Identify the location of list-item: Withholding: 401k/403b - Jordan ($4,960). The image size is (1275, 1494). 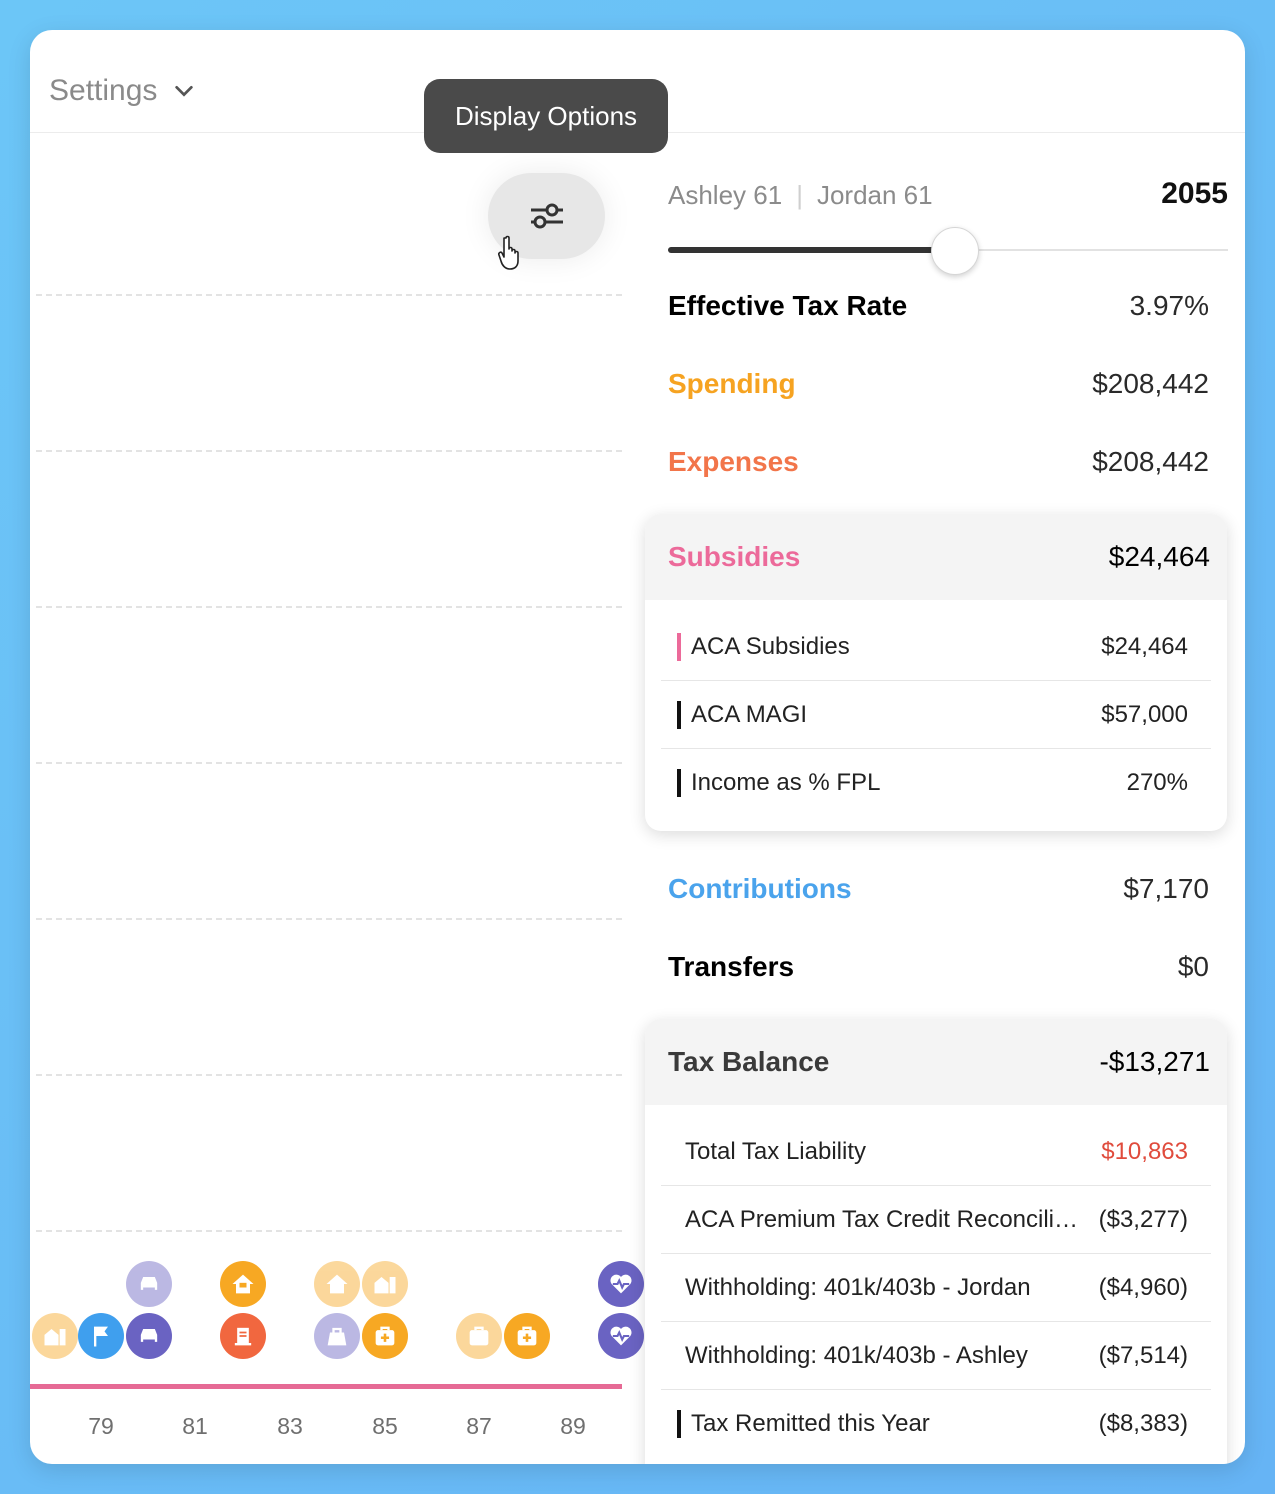
(936, 1288).